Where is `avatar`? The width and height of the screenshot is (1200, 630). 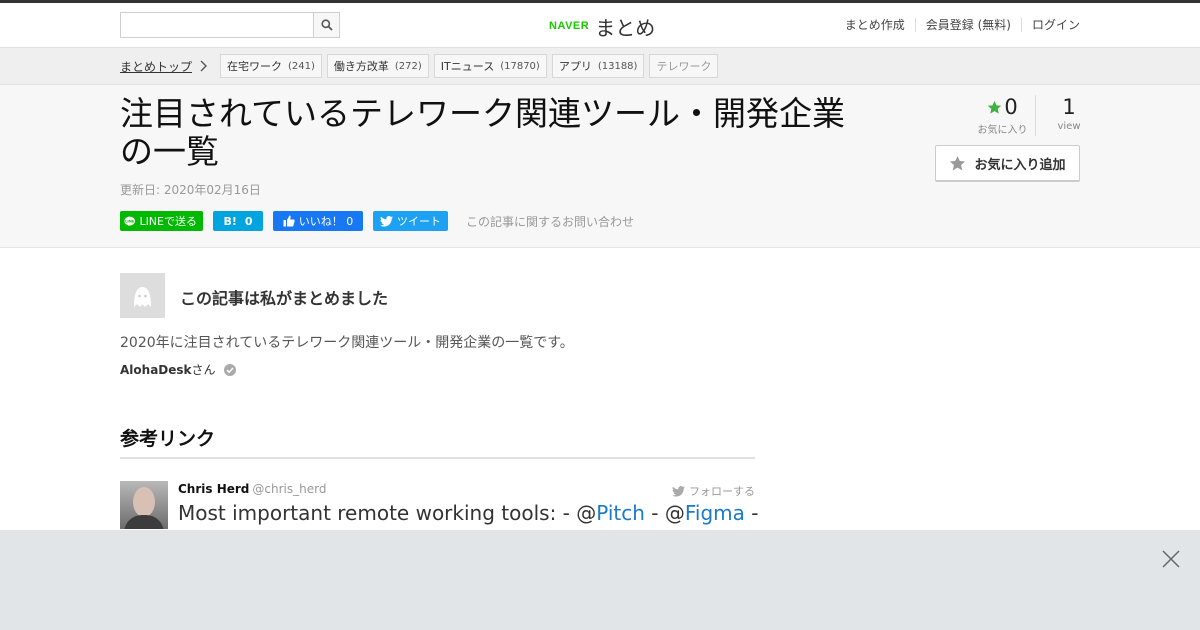
avatar is located at coordinates (142, 295).